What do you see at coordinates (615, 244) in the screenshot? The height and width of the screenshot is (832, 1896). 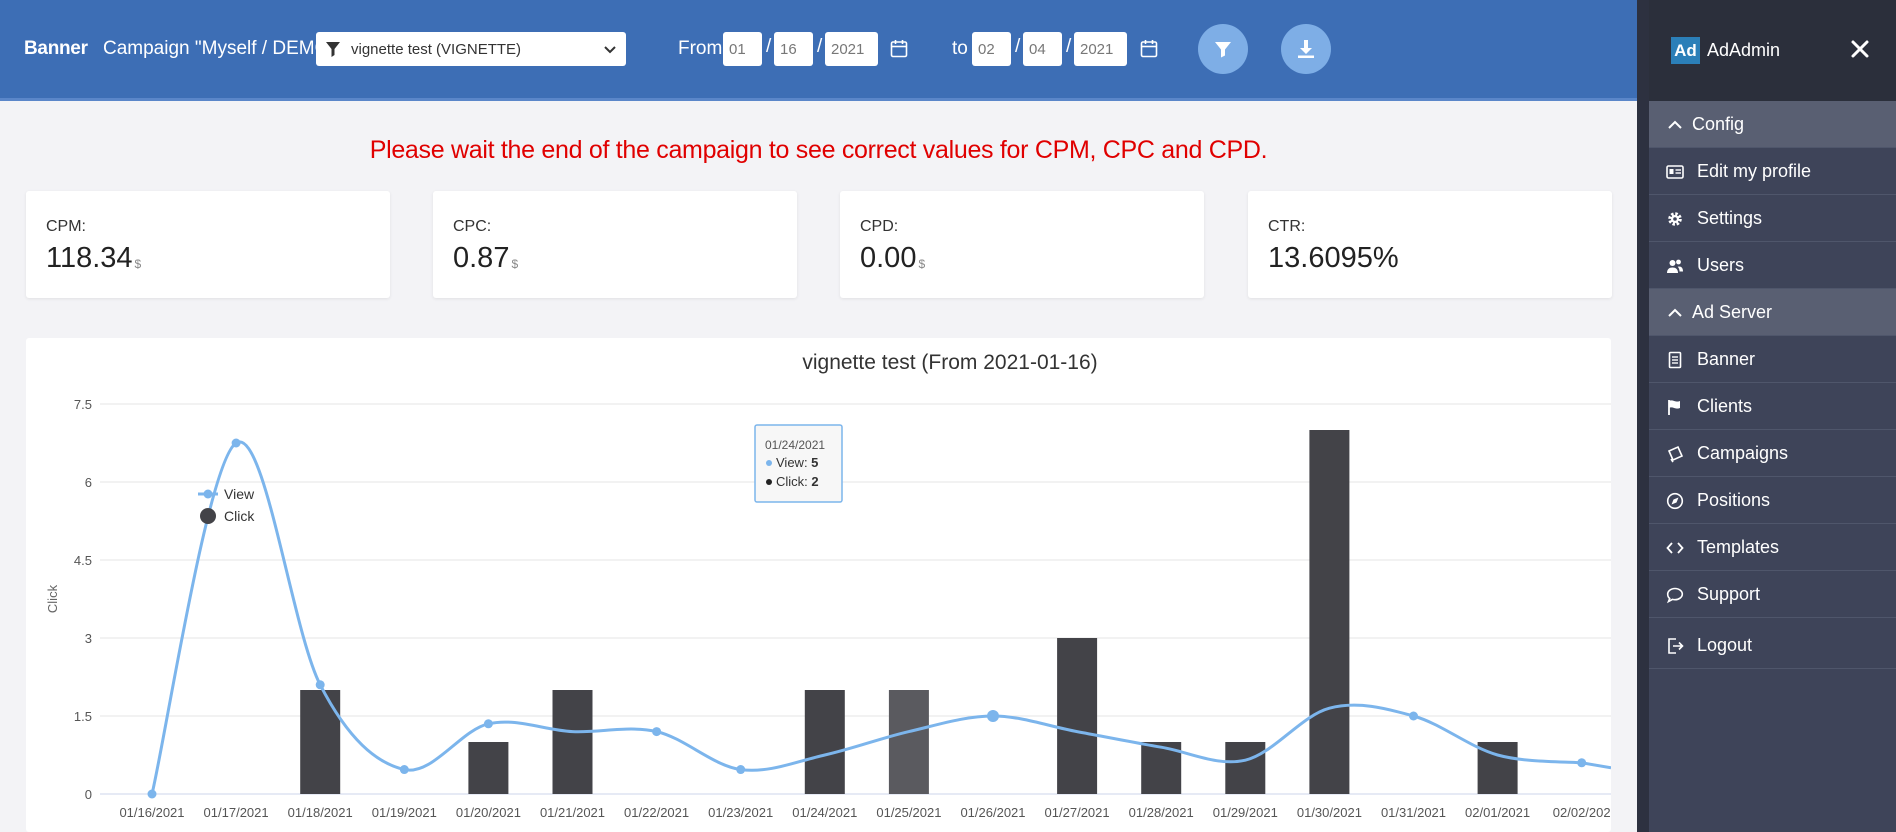 I see `stat-card-cpc: CPC: 0.87 $` at bounding box center [615, 244].